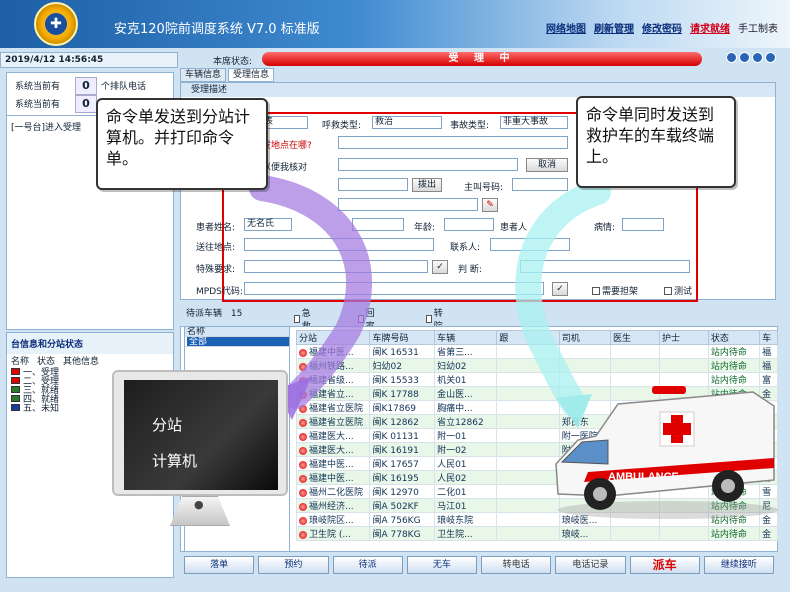 This screenshot has width=790, height=592. Describe the element at coordinates (662, 27) in the screenshot. I see `nav-change-password: 修改密码` at that location.